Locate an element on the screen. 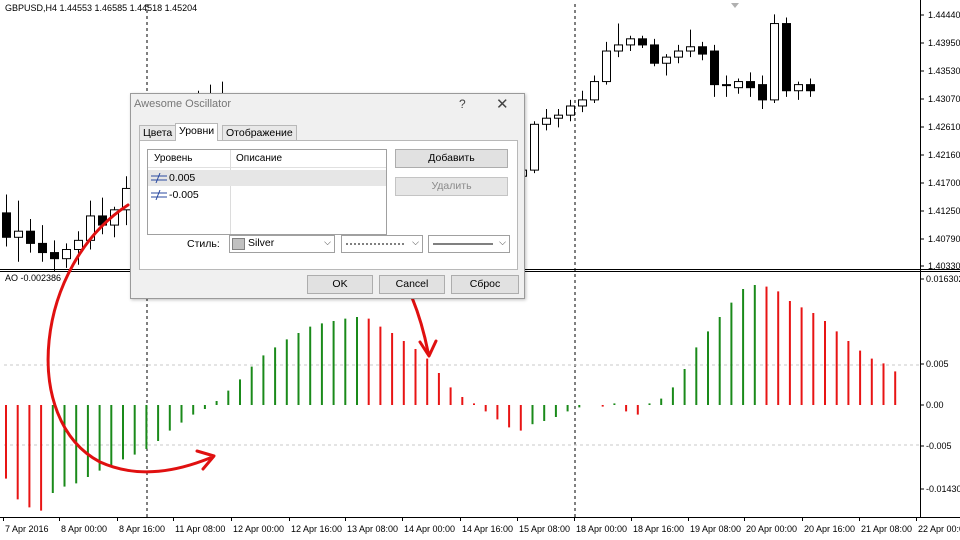  ok-button: OK is located at coordinates (340, 284).